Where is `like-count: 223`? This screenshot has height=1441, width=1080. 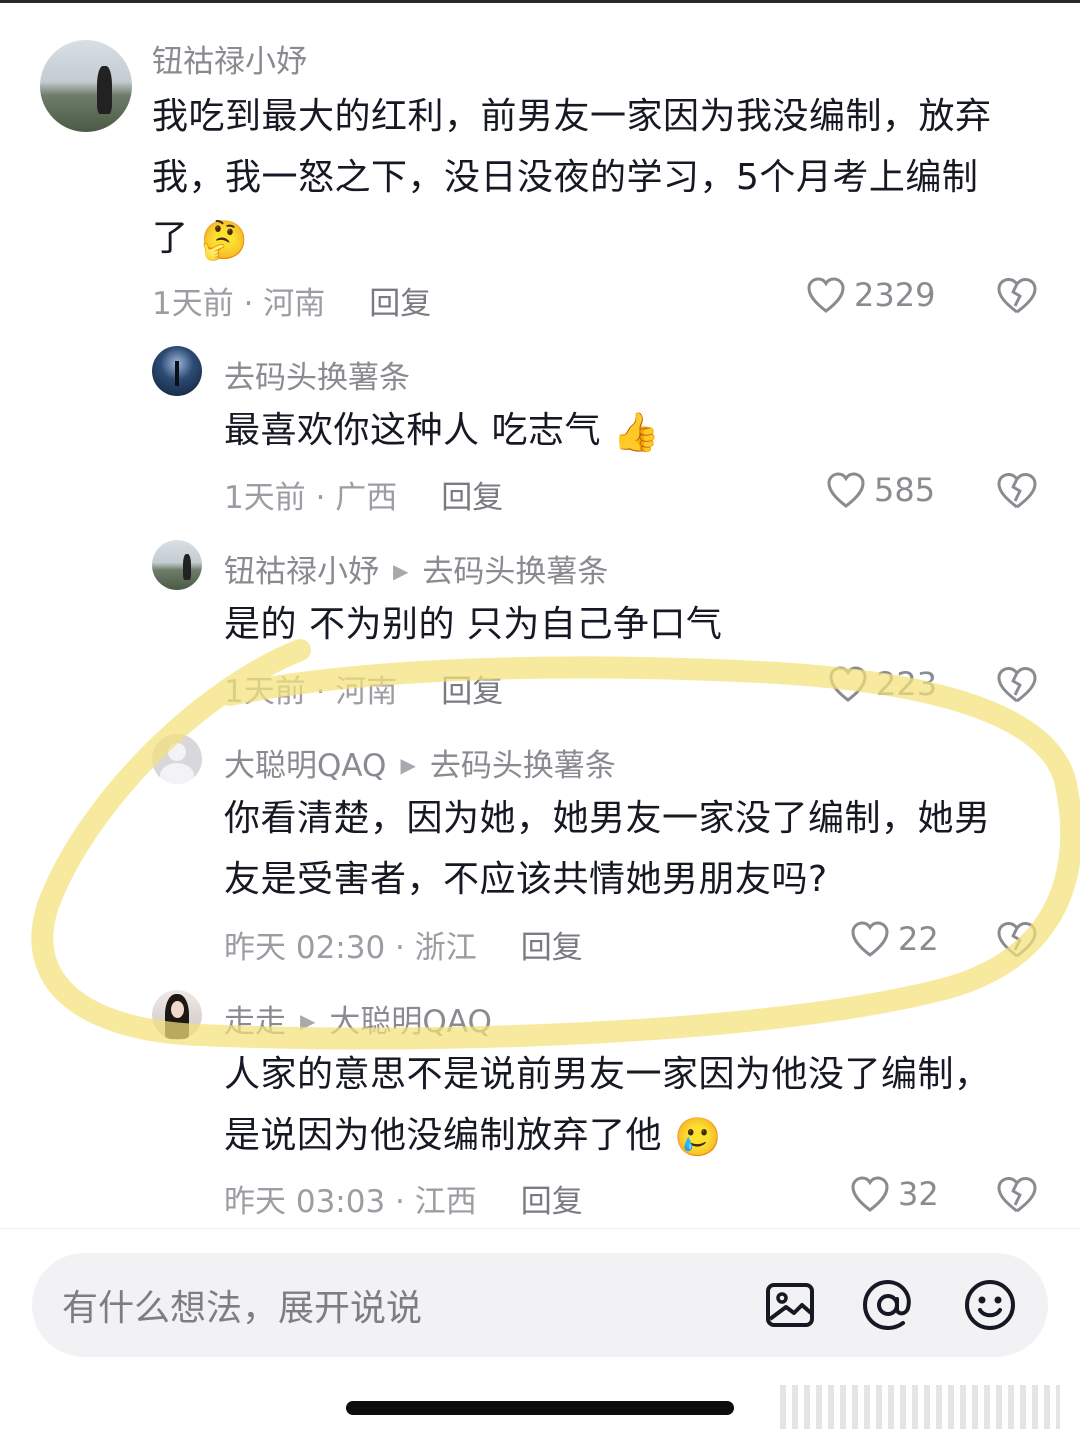
like-count: 223 is located at coordinates (907, 684).